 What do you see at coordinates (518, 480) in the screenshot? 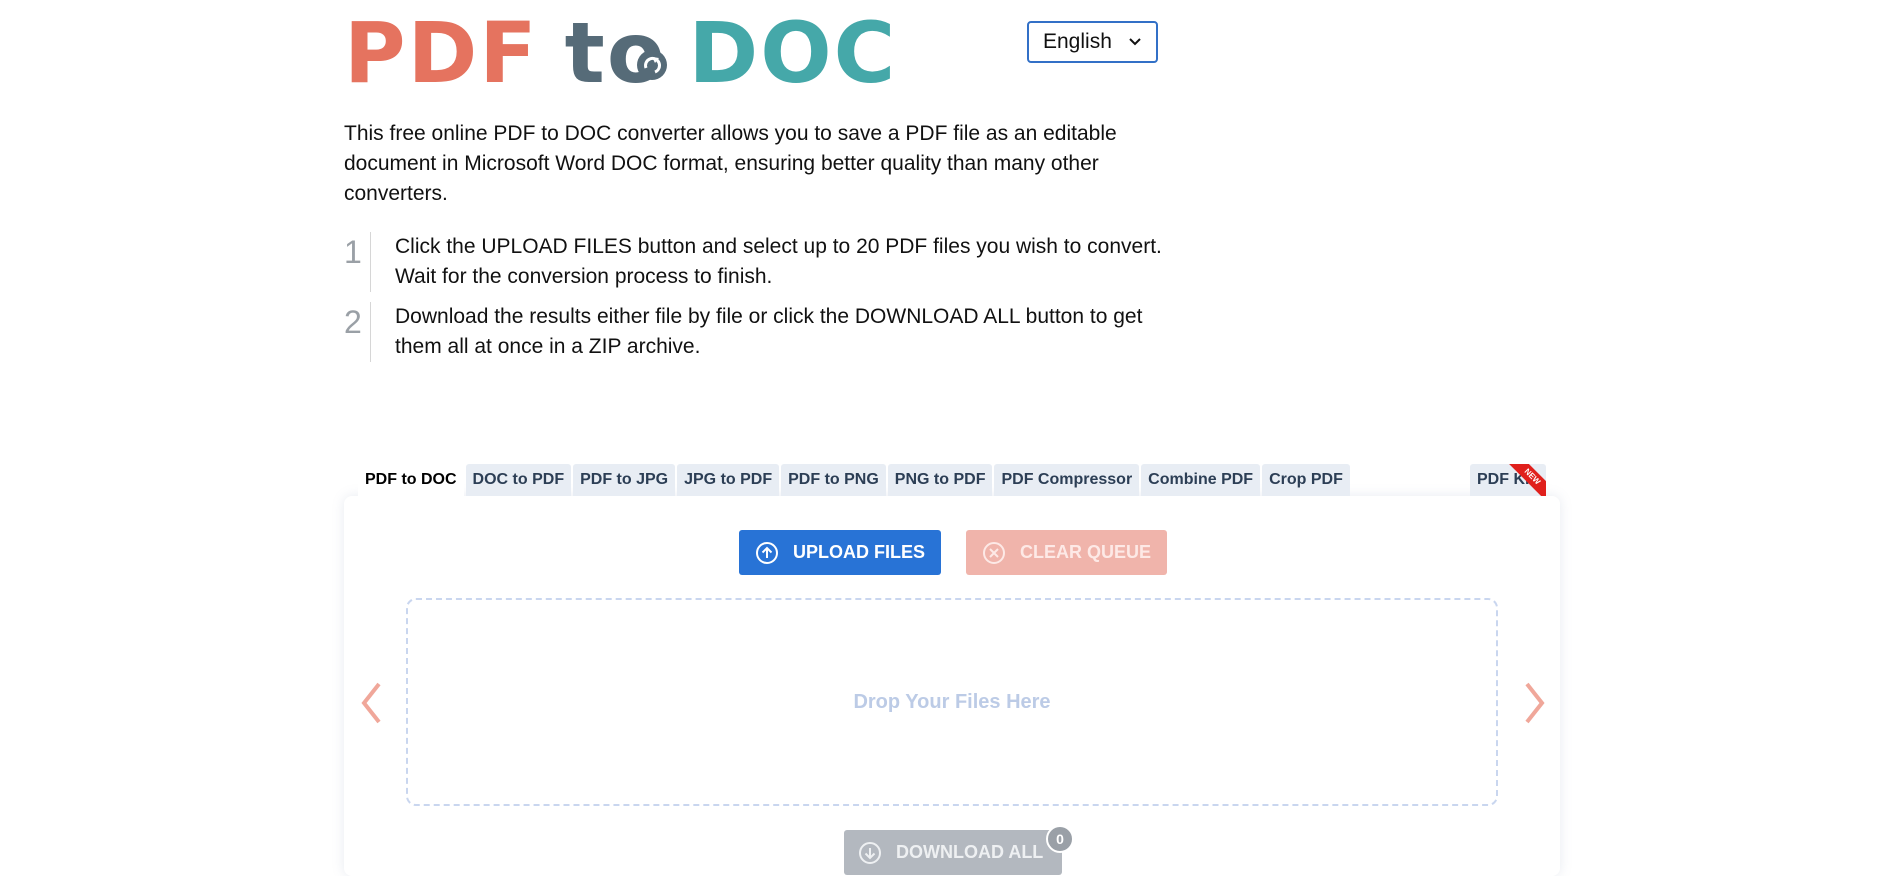
I see `tab-doc-to-pdf: DOC to PDF` at bounding box center [518, 480].